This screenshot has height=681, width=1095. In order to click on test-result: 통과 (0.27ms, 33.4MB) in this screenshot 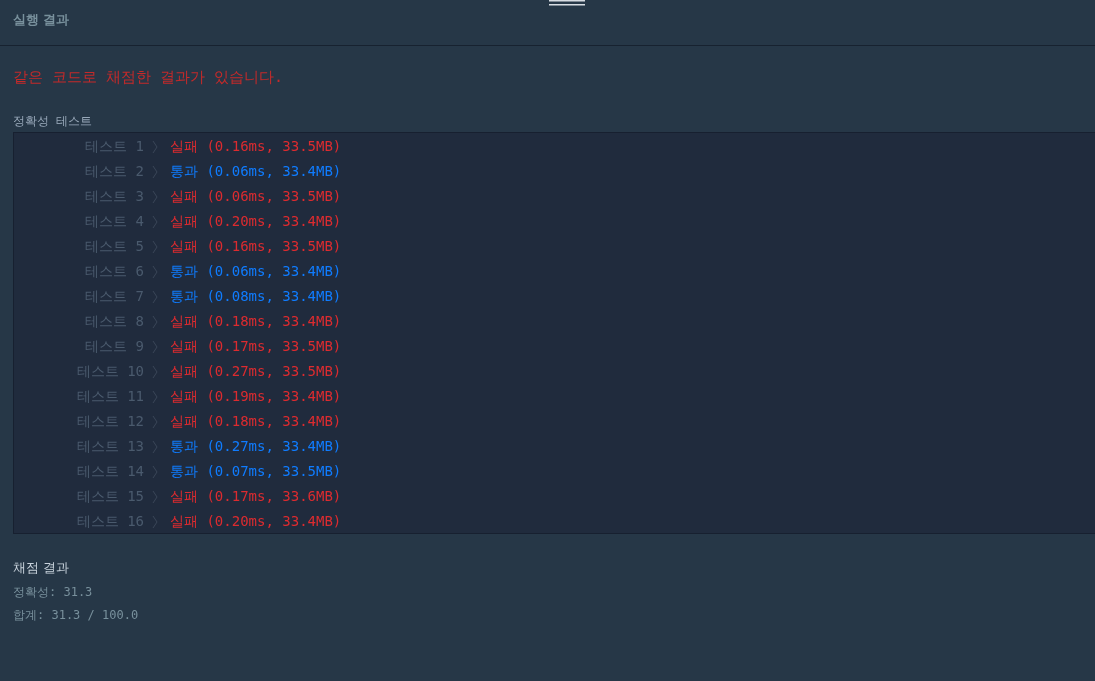, I will do `click(256, 446)`.